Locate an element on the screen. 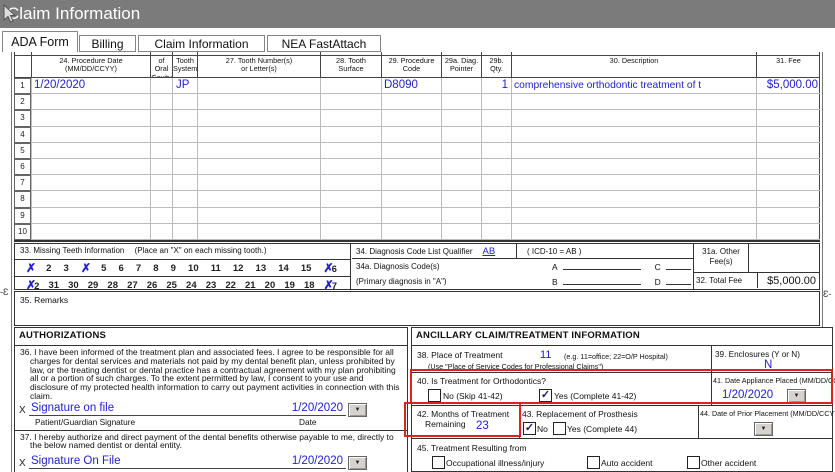  patient-signature-value: Signature on file is located at coordinates (72, 408).